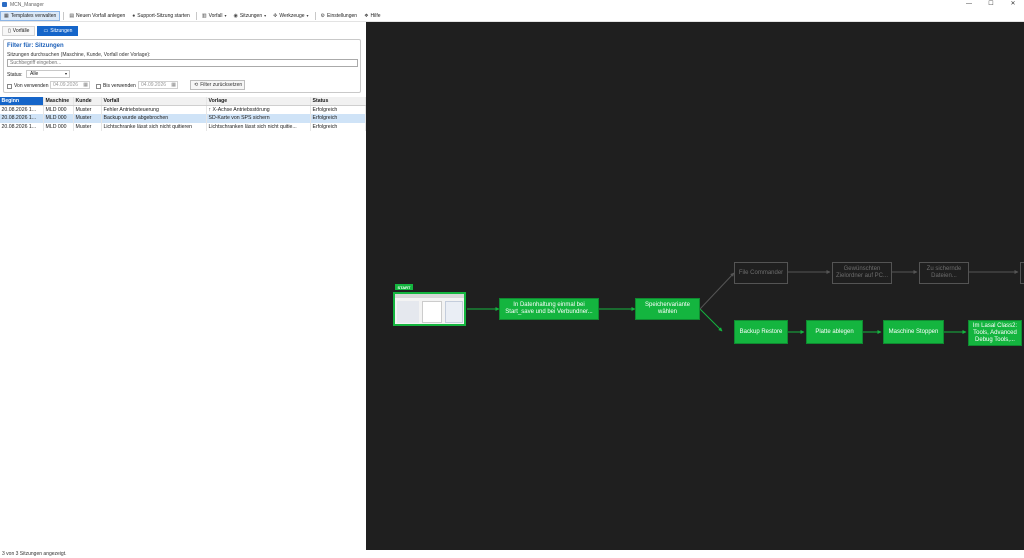 This screenshot has width=1024, height=558. What do you see at coordinates (761, 273) in the screenshot?
I see `flow-node-file-commander: File Commander` at bounding box center [761, 273].